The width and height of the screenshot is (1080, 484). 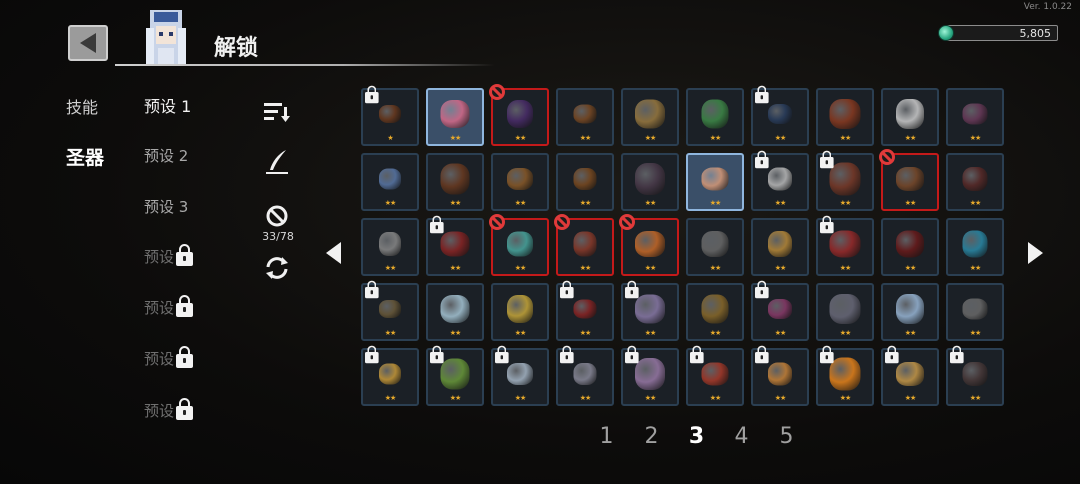 I want to click on preset-6-locked: 预设, so click(x=169, y=357).